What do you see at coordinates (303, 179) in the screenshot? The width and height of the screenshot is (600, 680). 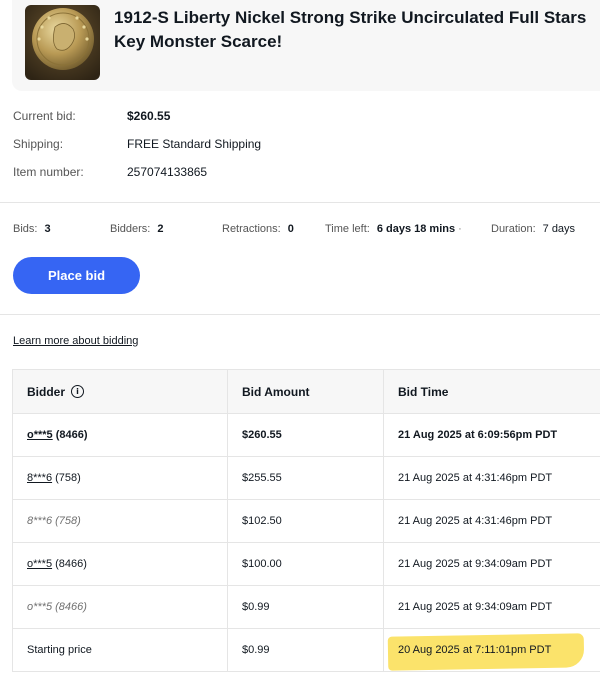 I see `item-number-row: Item number: 257074133865` at bounding box center [303, 179].